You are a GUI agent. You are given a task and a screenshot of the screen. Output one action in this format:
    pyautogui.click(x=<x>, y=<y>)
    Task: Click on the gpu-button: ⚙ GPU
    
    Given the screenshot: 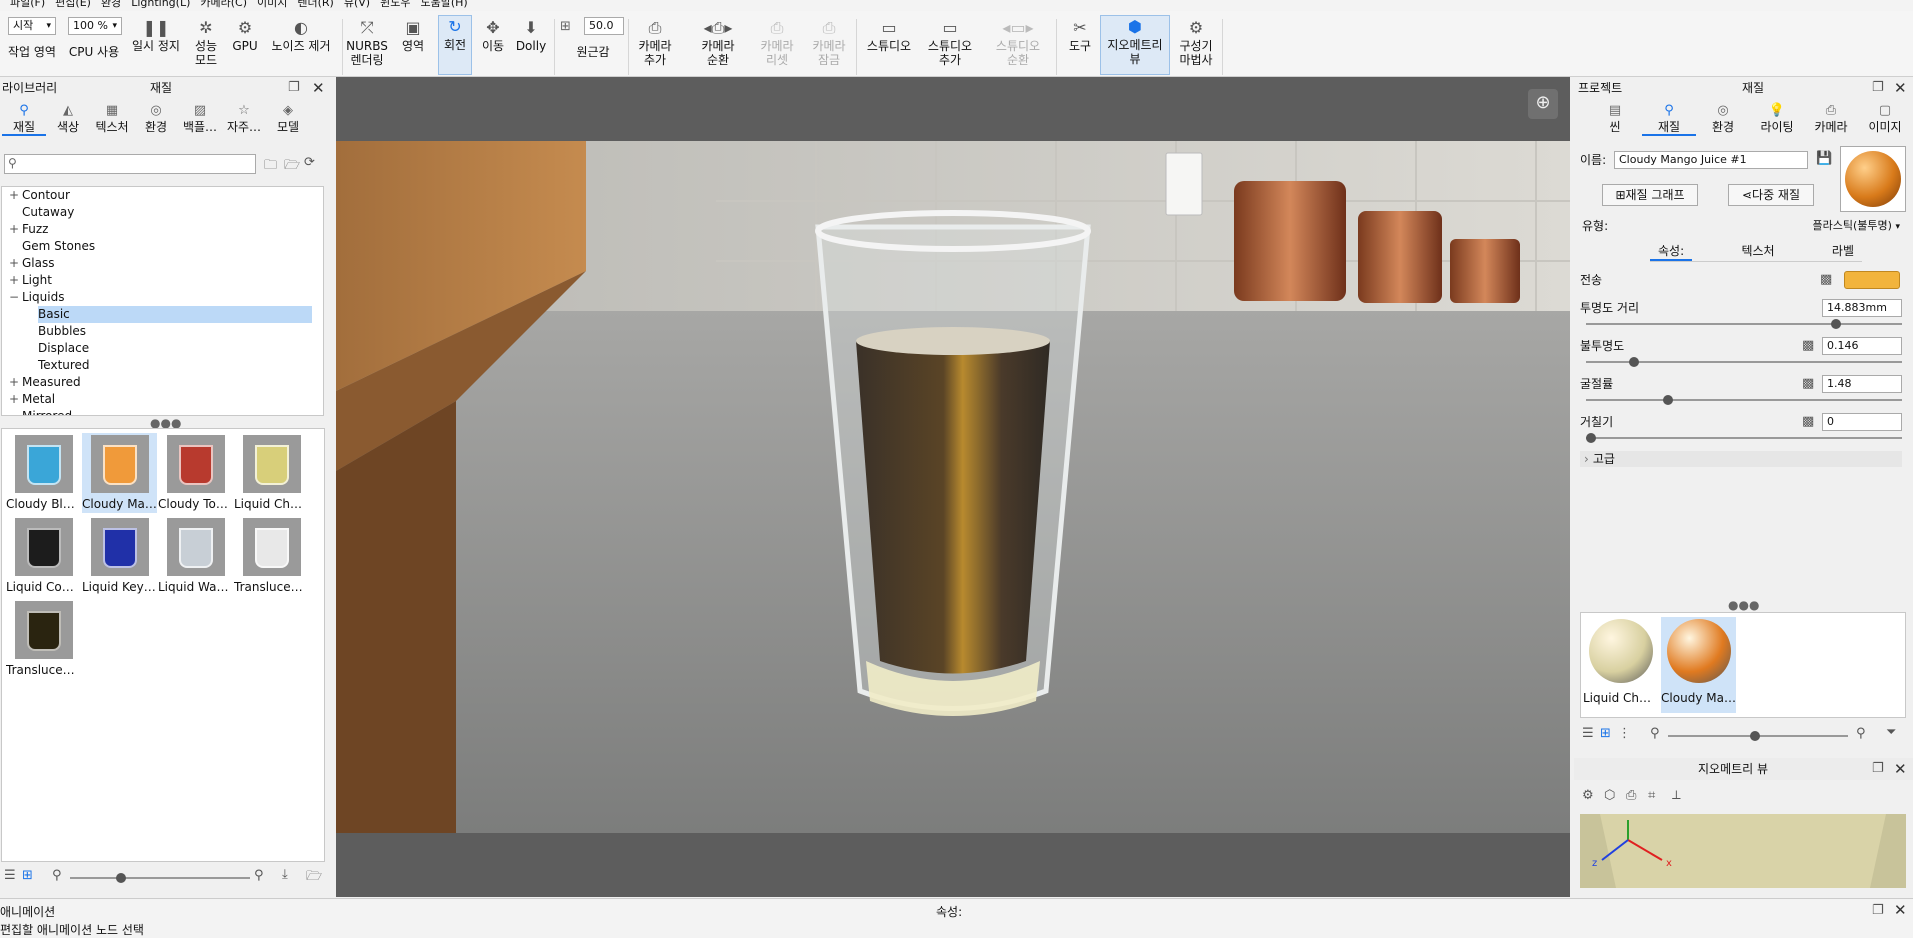 What is the action you would take?
    pyautogui.click(x=245, y=46)
    